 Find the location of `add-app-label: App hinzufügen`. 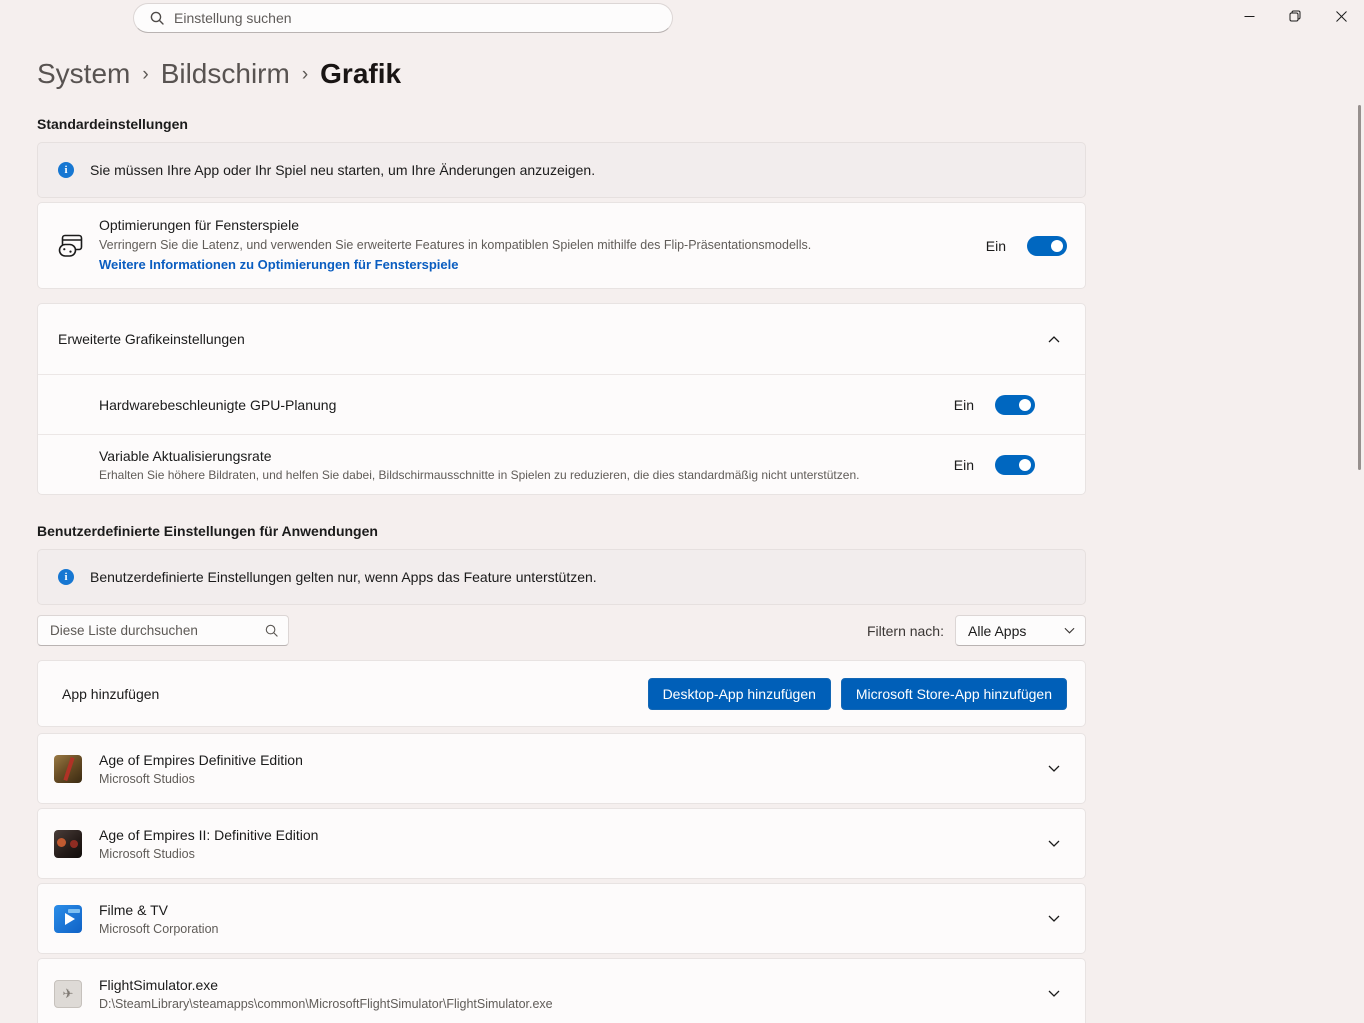

add-app-label: App hinzufügen is located at coordinates (111, 693).